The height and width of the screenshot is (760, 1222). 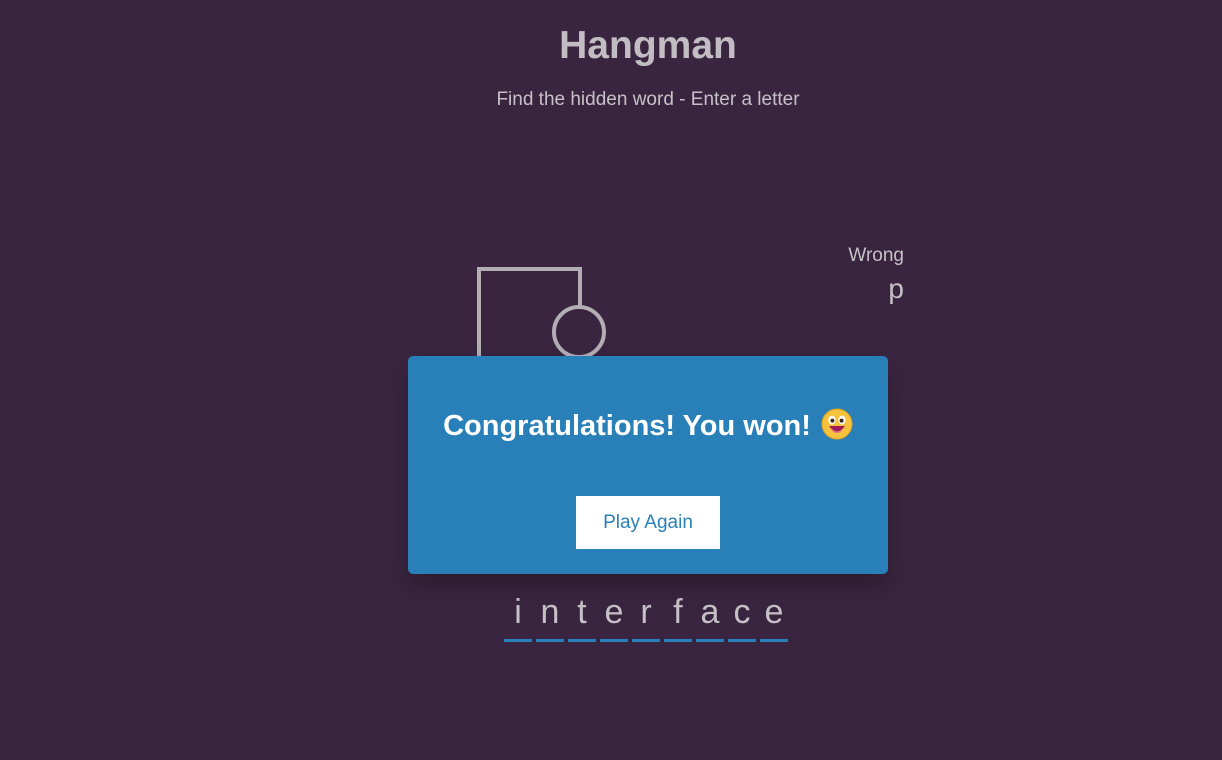 What do you see at coordinates (579, 332) in the screenshot?
I see `hangman-head` at bounding box center [579, 332].